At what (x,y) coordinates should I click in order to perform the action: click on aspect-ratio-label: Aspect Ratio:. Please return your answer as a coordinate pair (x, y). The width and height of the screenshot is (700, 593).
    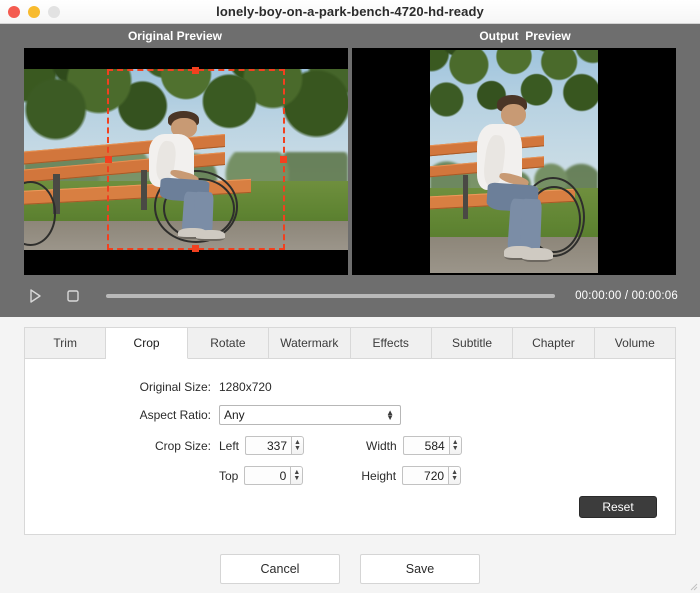
    Looking at the image, I should click on (175, 415).